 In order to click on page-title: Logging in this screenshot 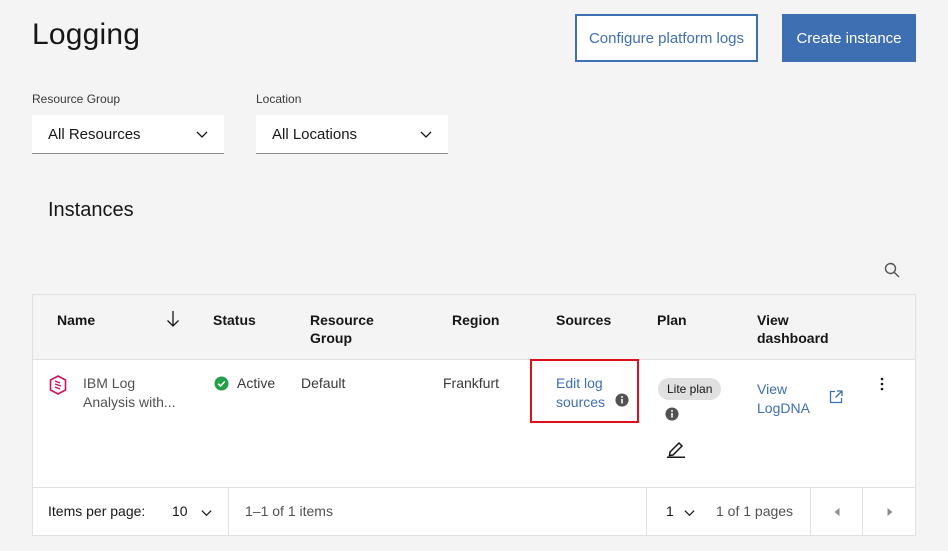, I will do `click(86, 34)`.